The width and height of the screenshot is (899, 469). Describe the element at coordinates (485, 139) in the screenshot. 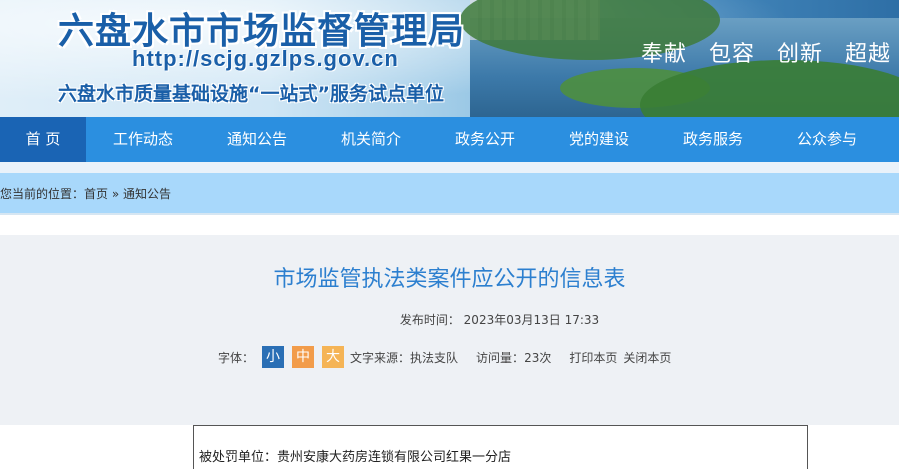

I see `nav-gov-affairs: 政务公开` at that location.